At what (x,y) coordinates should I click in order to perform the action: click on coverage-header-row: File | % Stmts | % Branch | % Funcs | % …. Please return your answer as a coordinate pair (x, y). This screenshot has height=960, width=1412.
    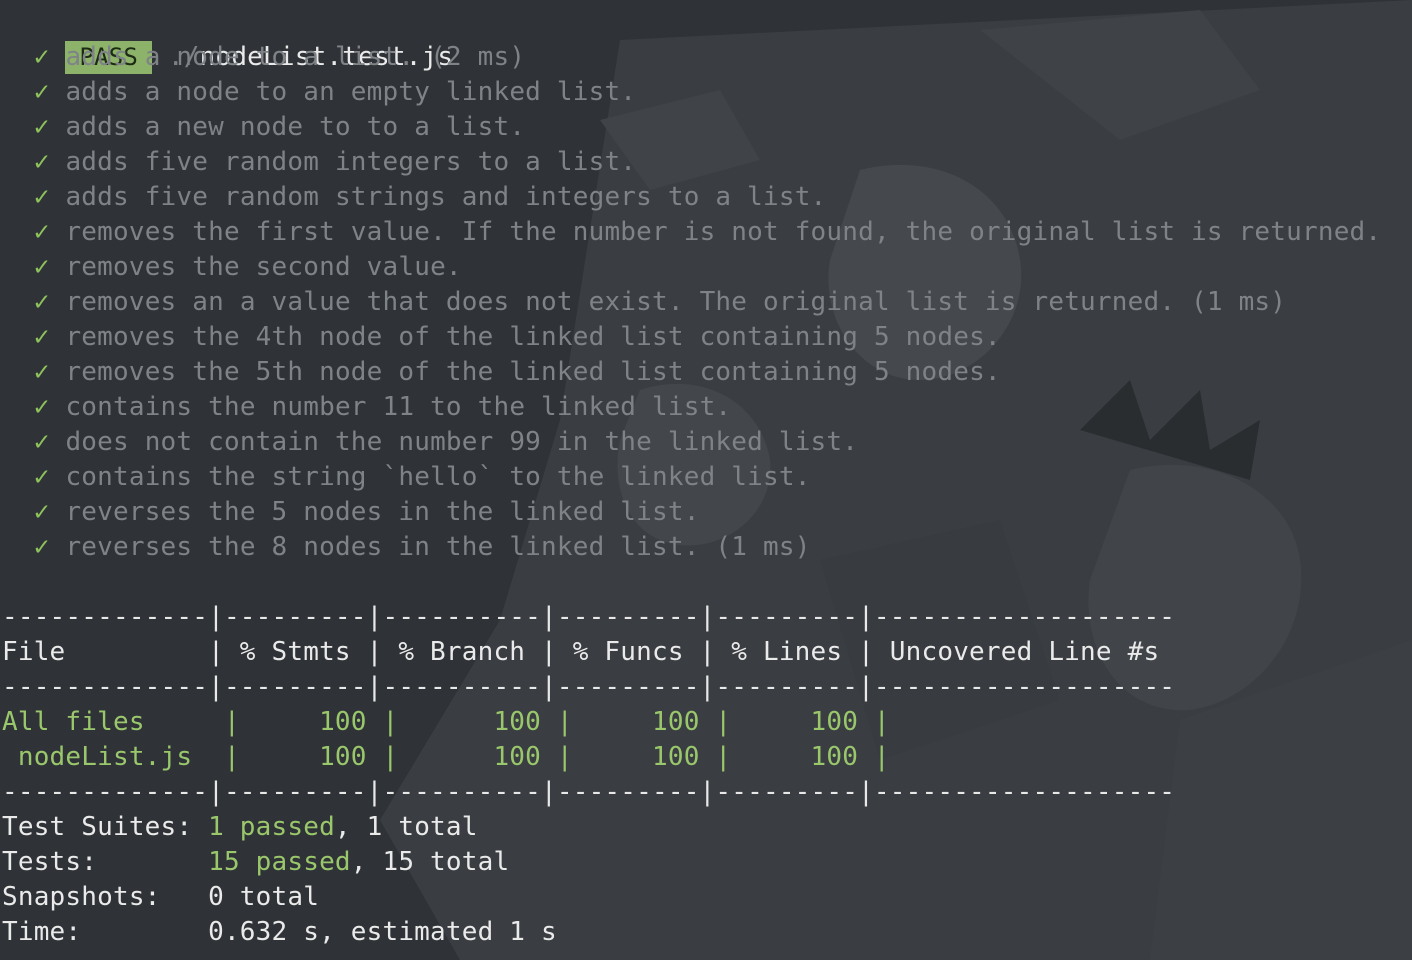
    Looking at the image, I should click on (589, 652).